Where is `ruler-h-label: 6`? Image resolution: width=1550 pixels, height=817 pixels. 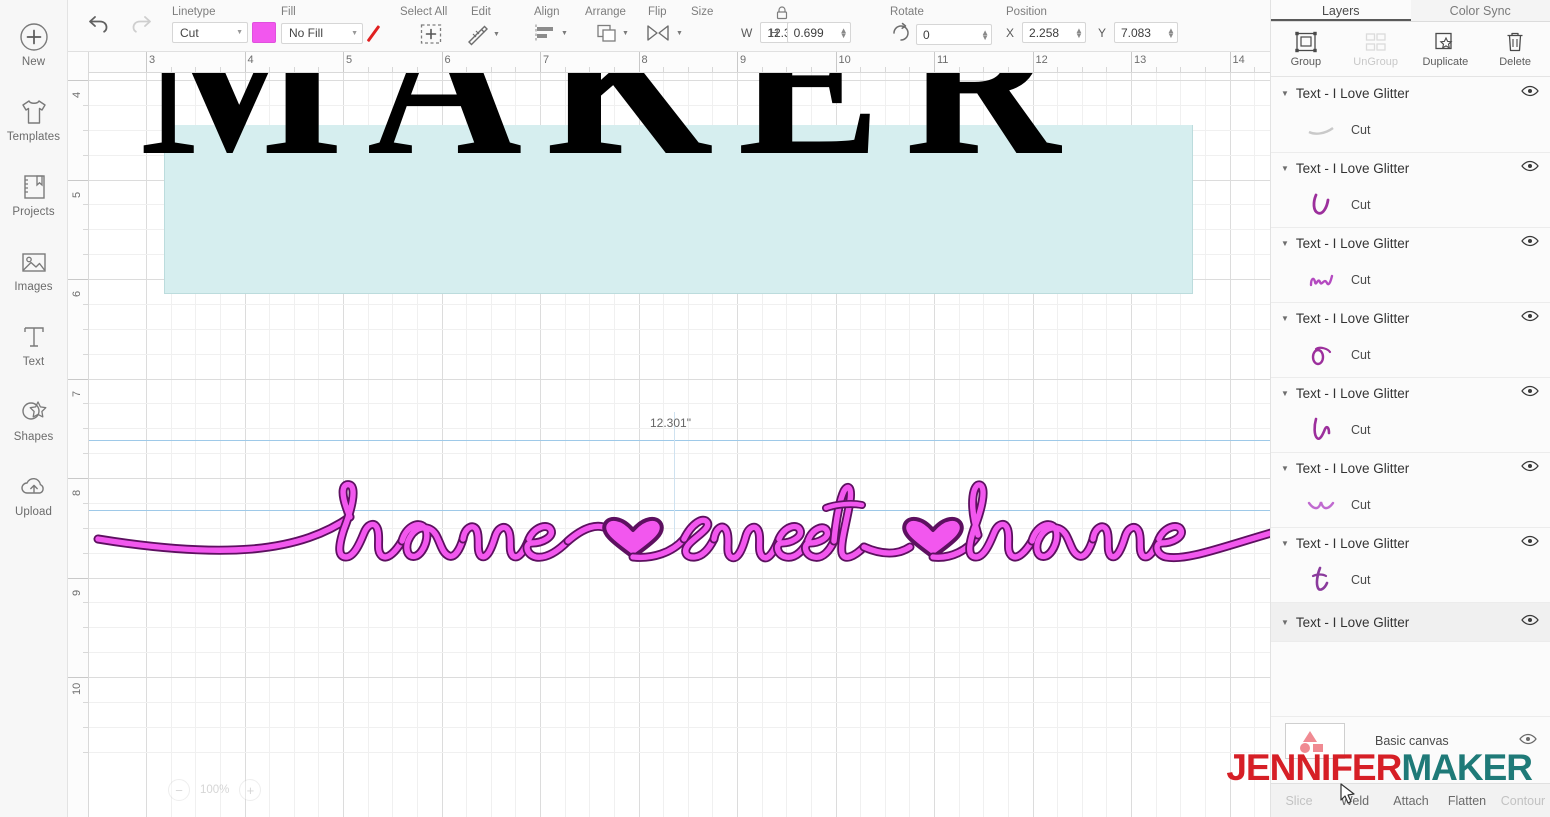 ruler-h-label: 6 is located at coordinates (447, 60).